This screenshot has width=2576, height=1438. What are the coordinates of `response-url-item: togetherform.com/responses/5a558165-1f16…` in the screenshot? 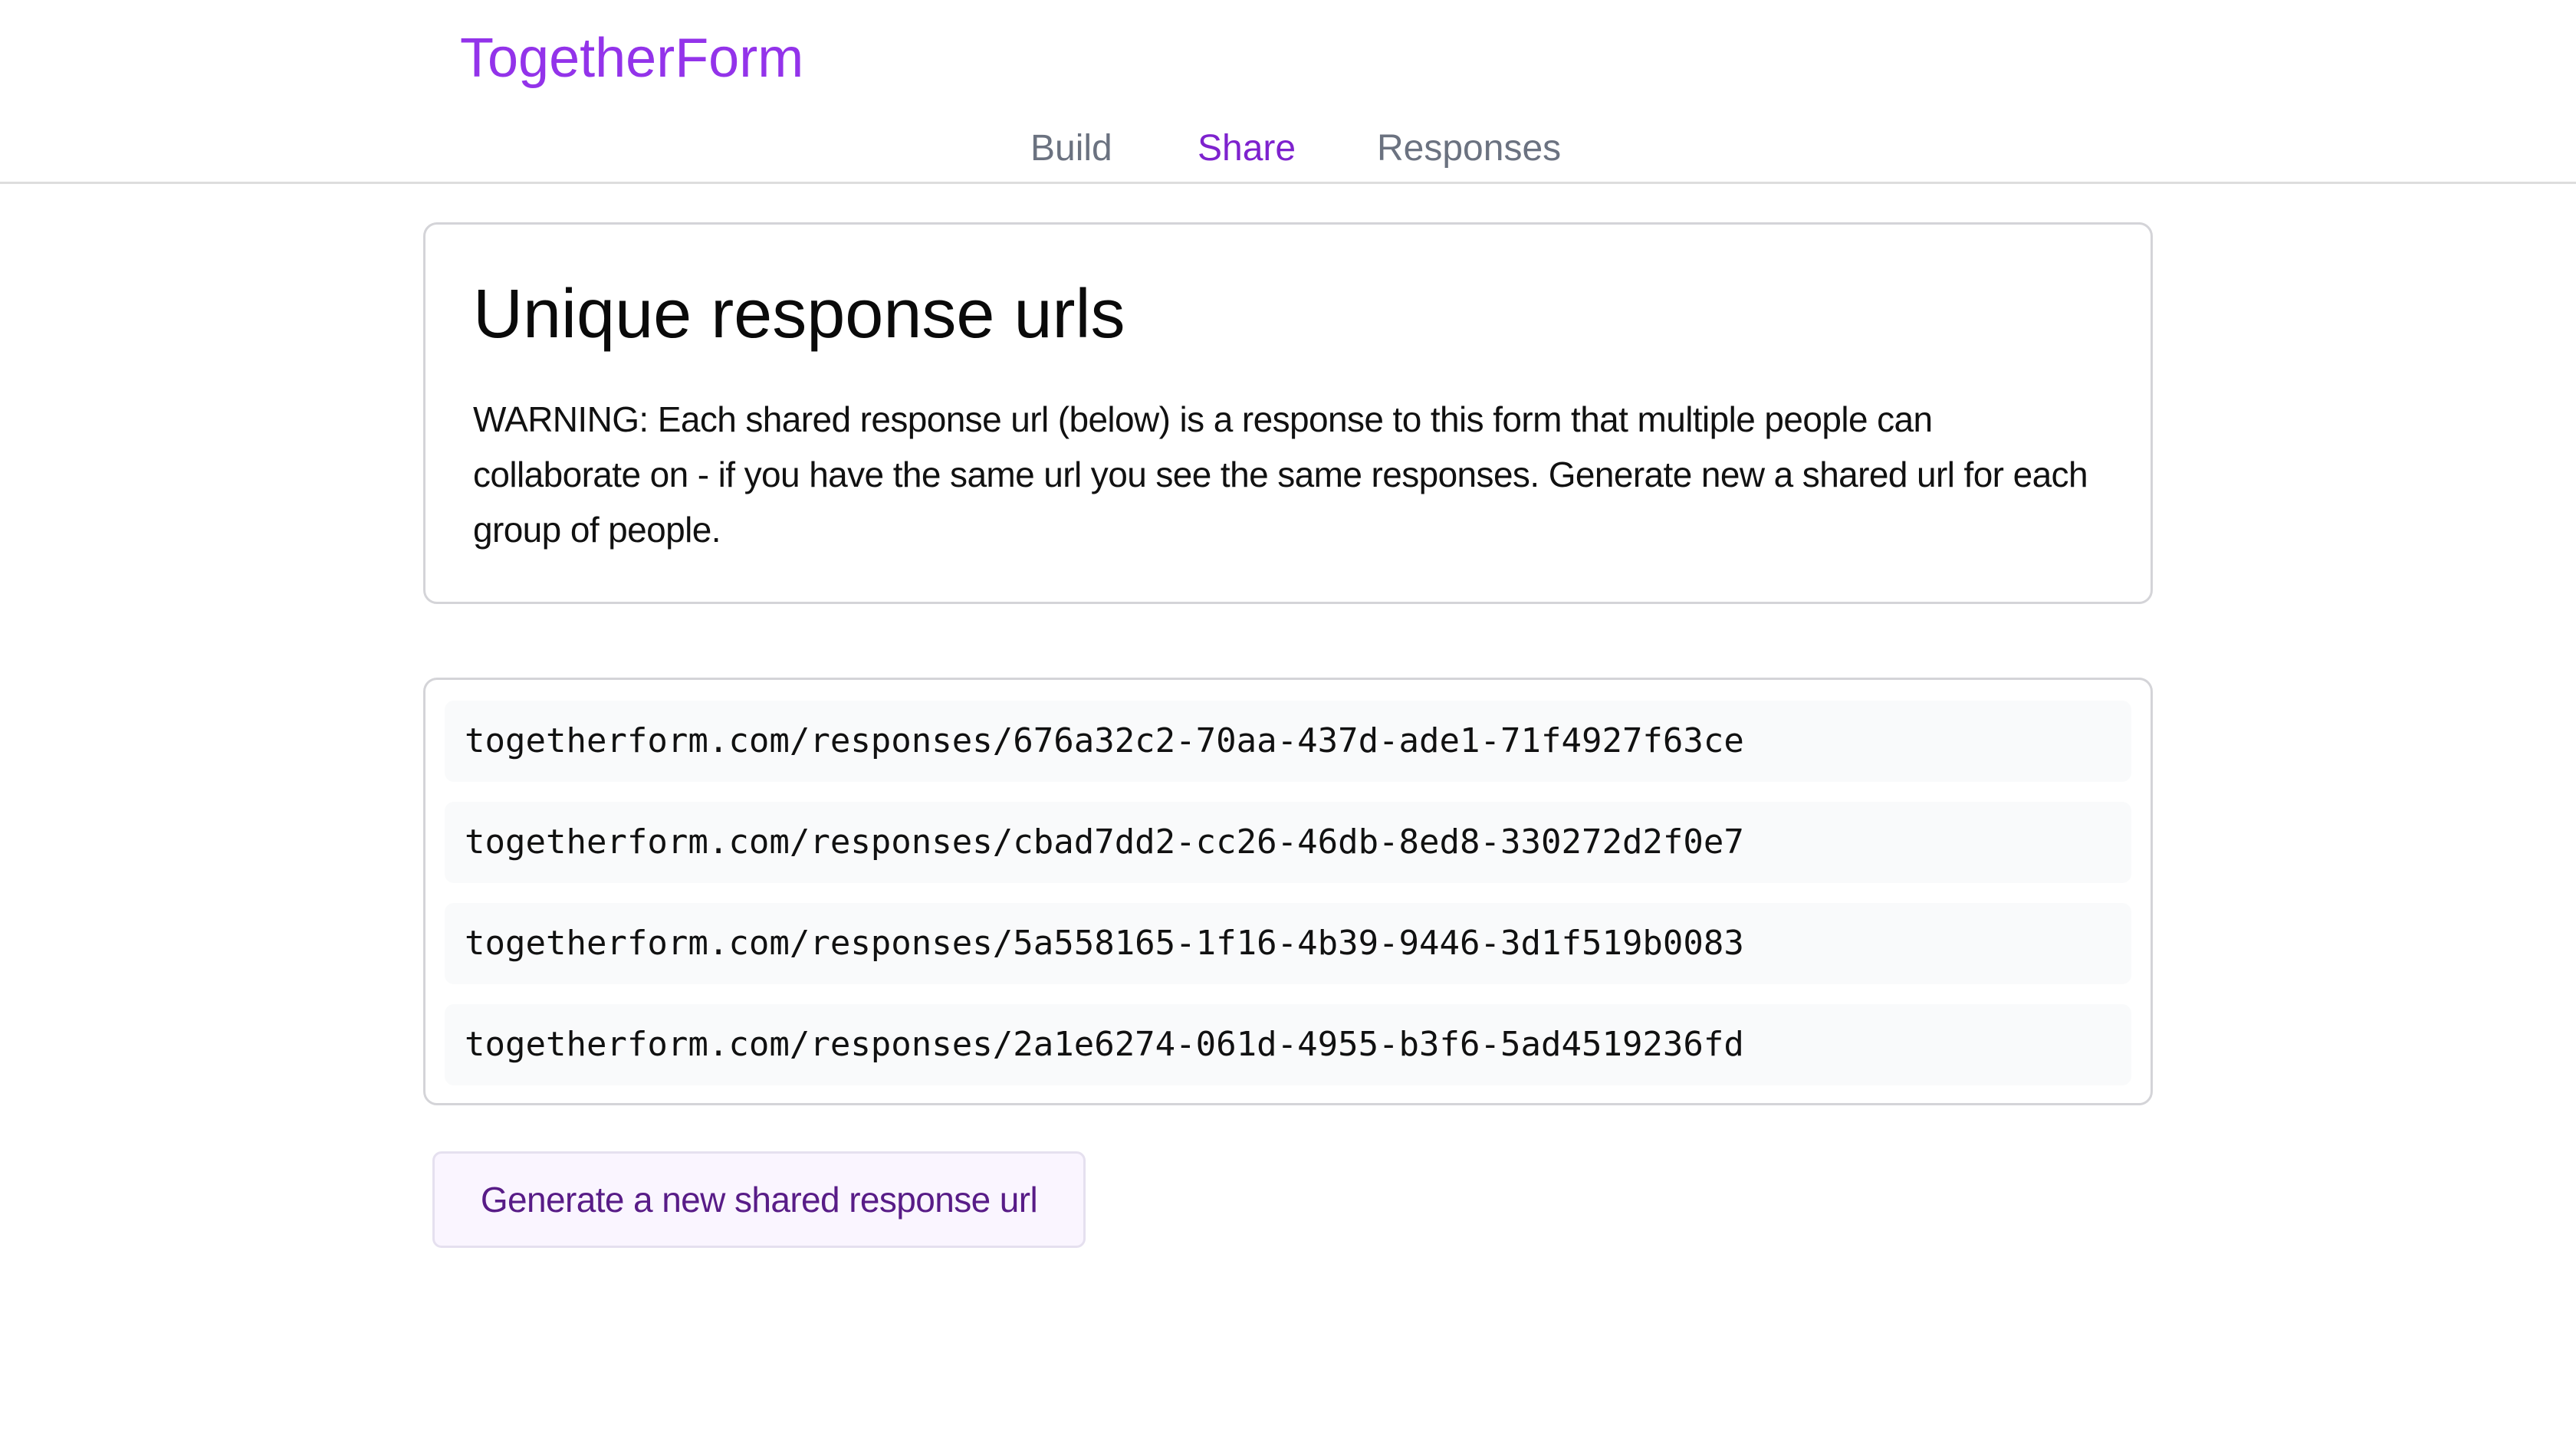 It's located at (1288, 943).